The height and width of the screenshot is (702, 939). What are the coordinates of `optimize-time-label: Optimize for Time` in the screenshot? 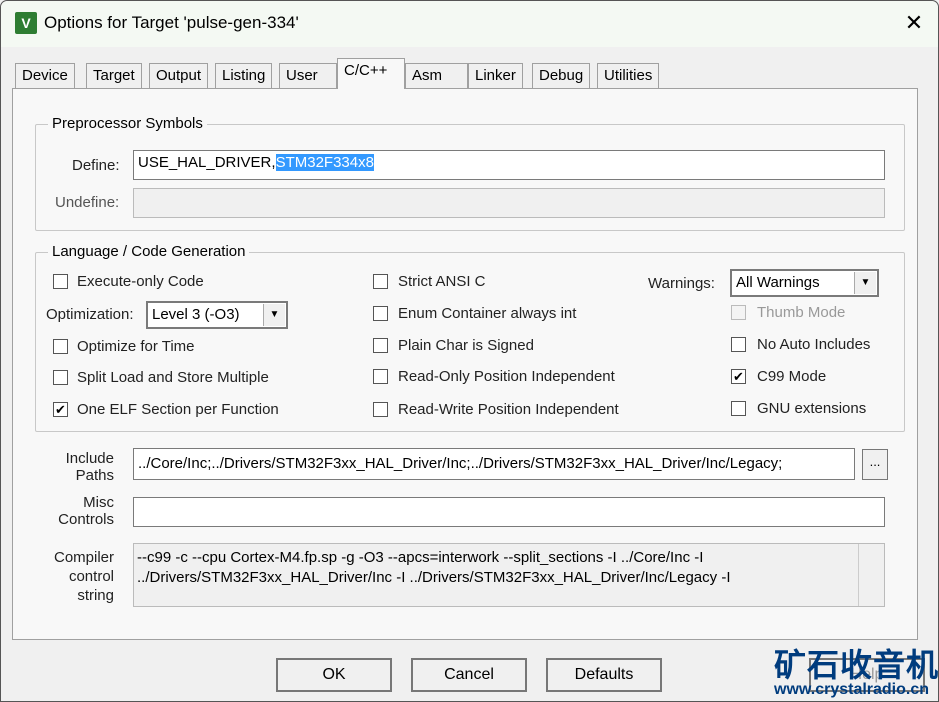 It's located at (136, 346).